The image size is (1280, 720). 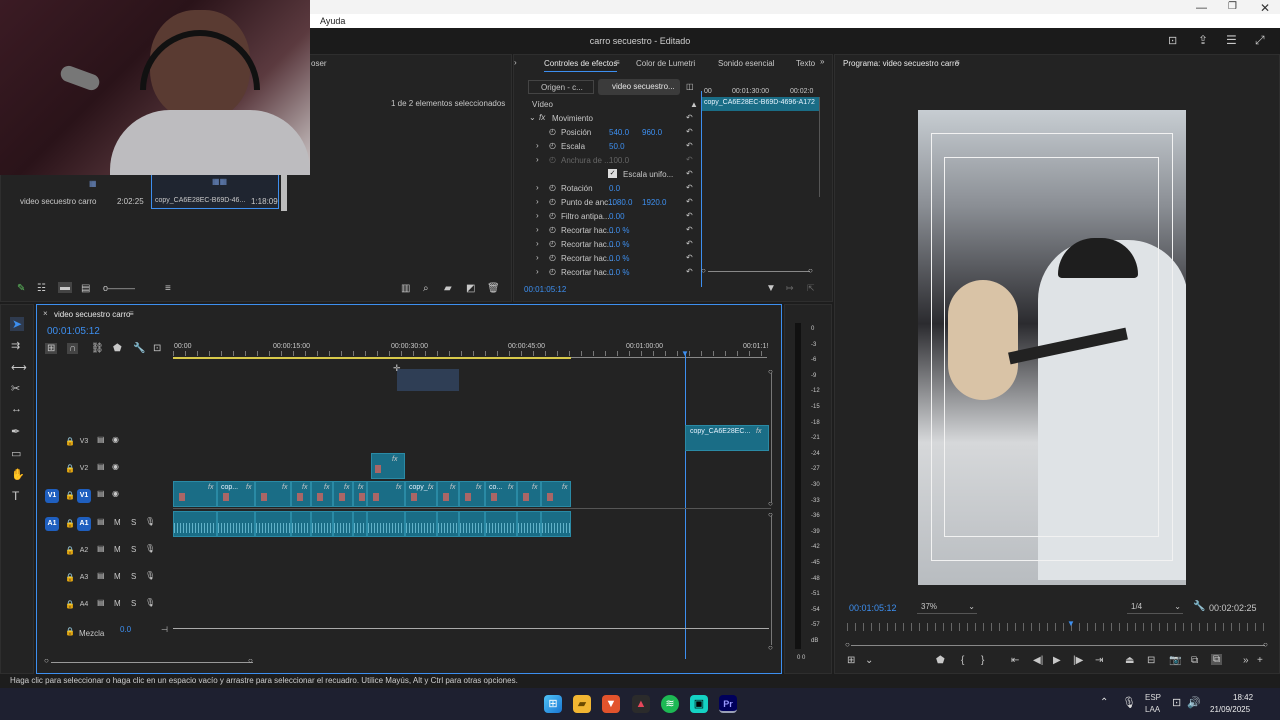 What do you see at coordinates (614, 188) in the screenshot?
I see `effect-param-value: 0.0` at bounding box center [614, 188].